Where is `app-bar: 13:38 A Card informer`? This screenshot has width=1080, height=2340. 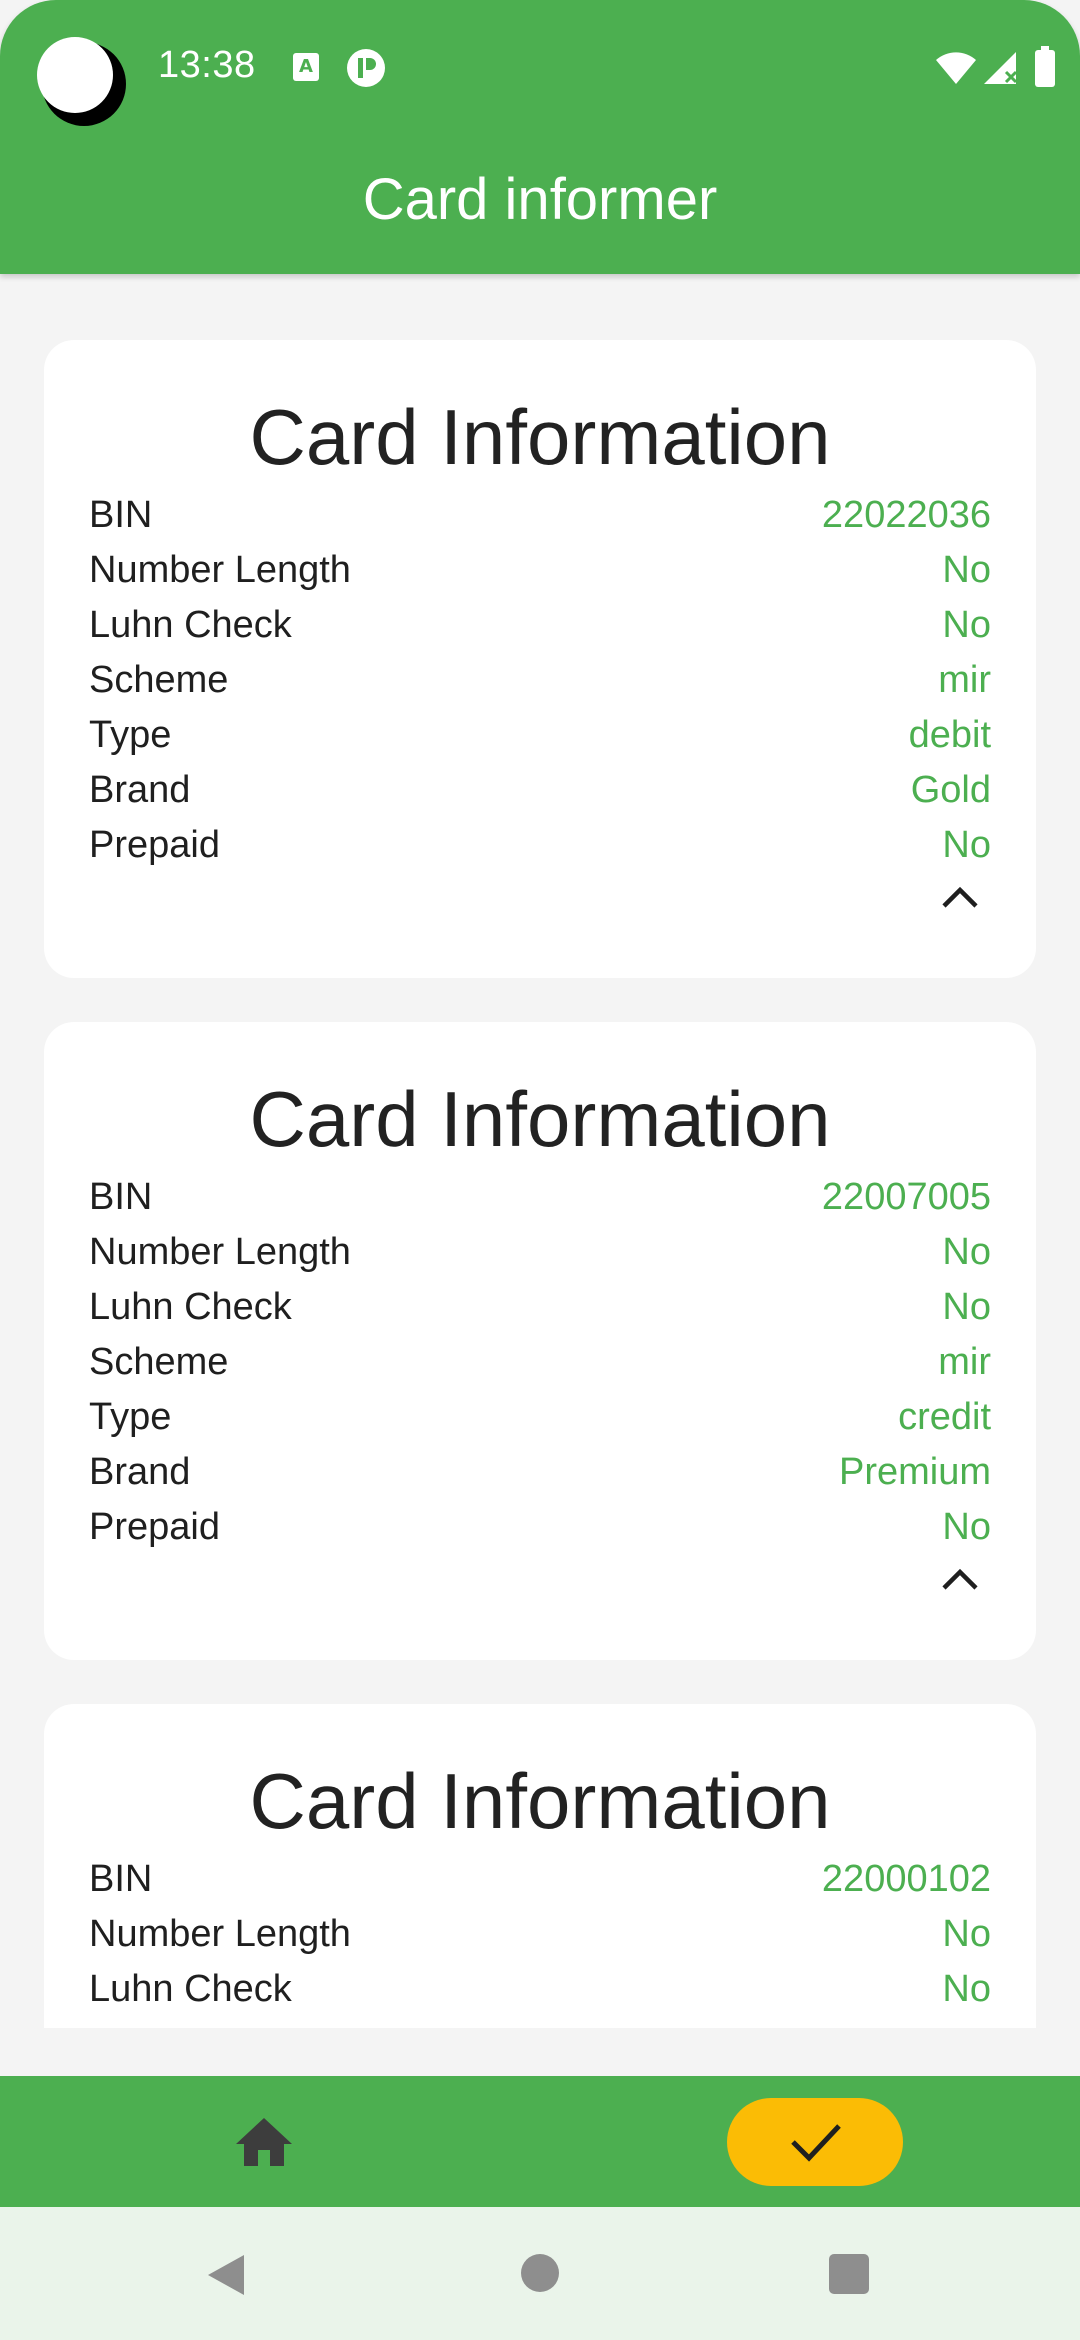 app-bar: 13:38 A Card informer is located at coordinates (540, 137).